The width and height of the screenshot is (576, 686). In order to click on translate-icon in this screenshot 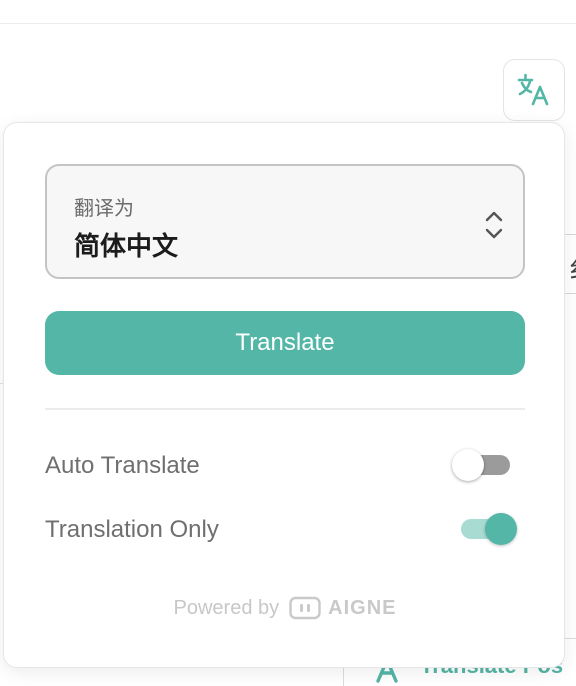, I will do `click(533, 89)`.